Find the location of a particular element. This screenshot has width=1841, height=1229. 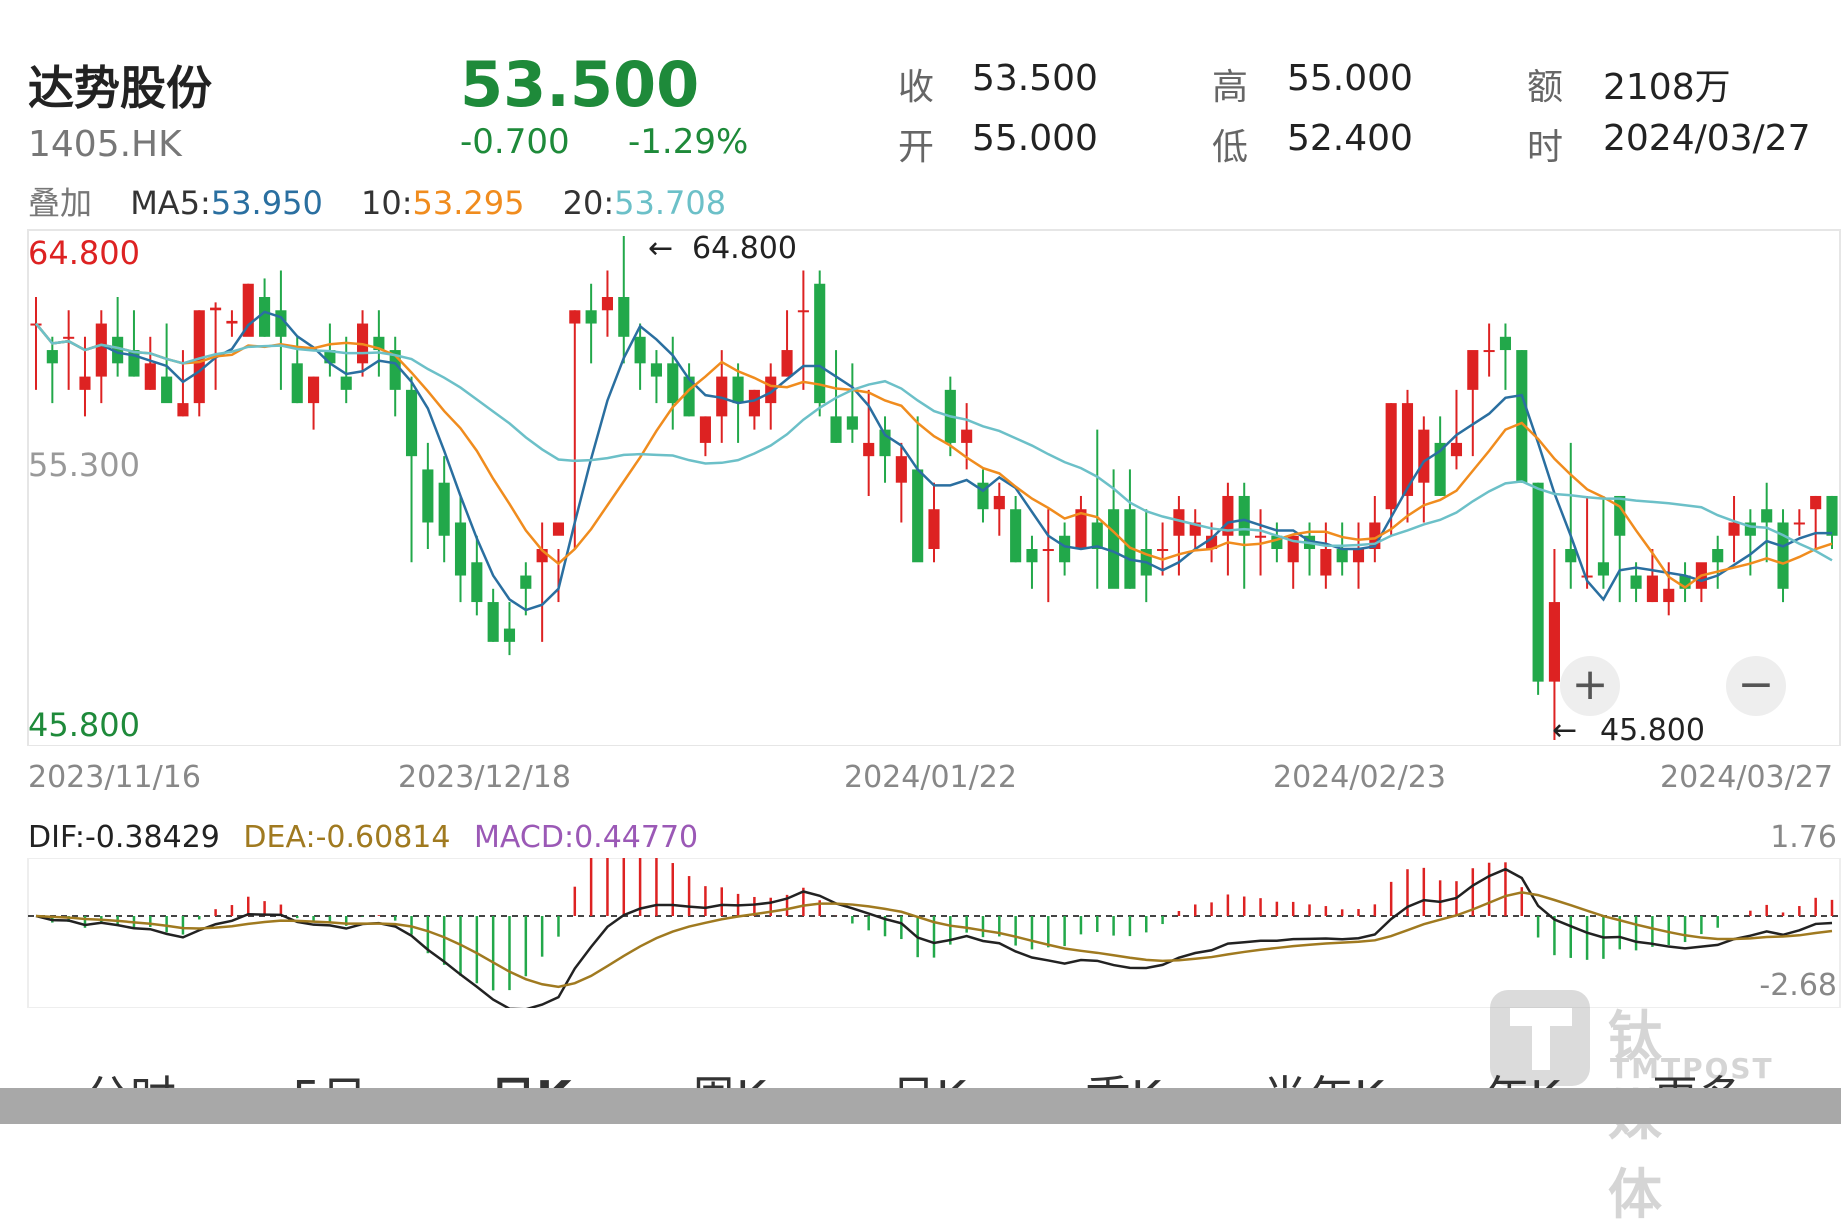

y-tick-min: 45.800 is located at coordinates (84, 725).